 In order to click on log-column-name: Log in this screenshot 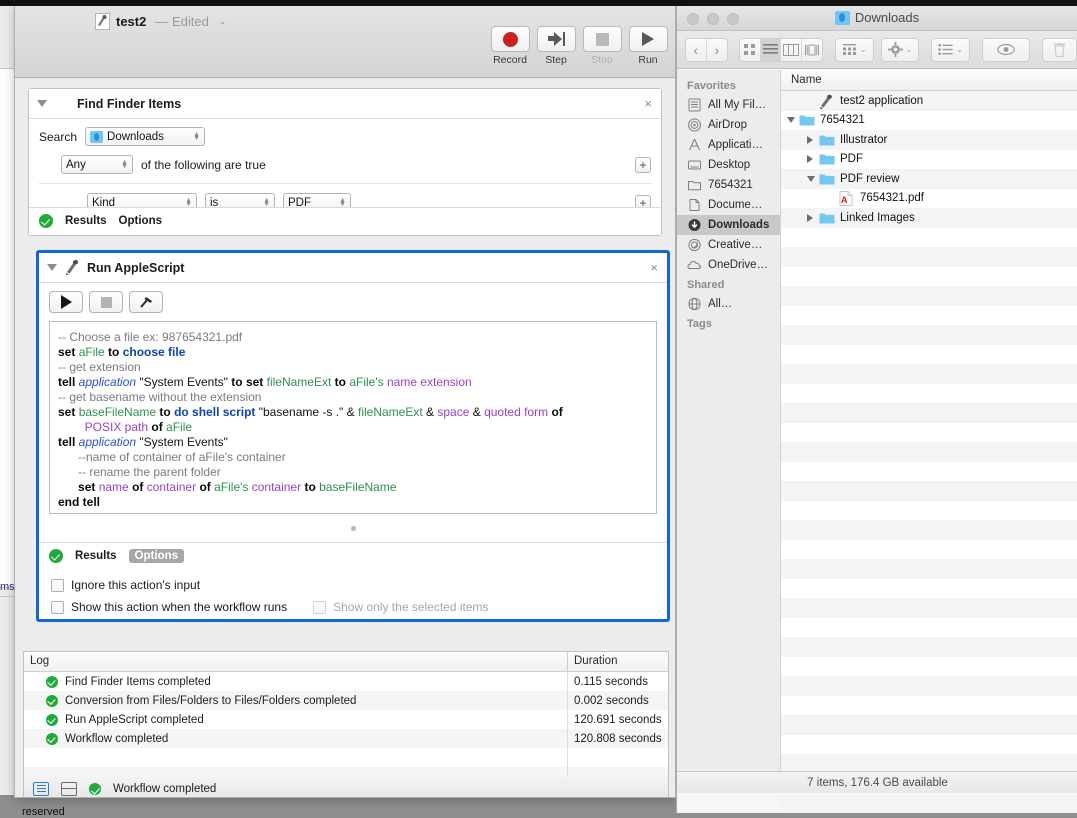, I will do `click(296, 661)`.